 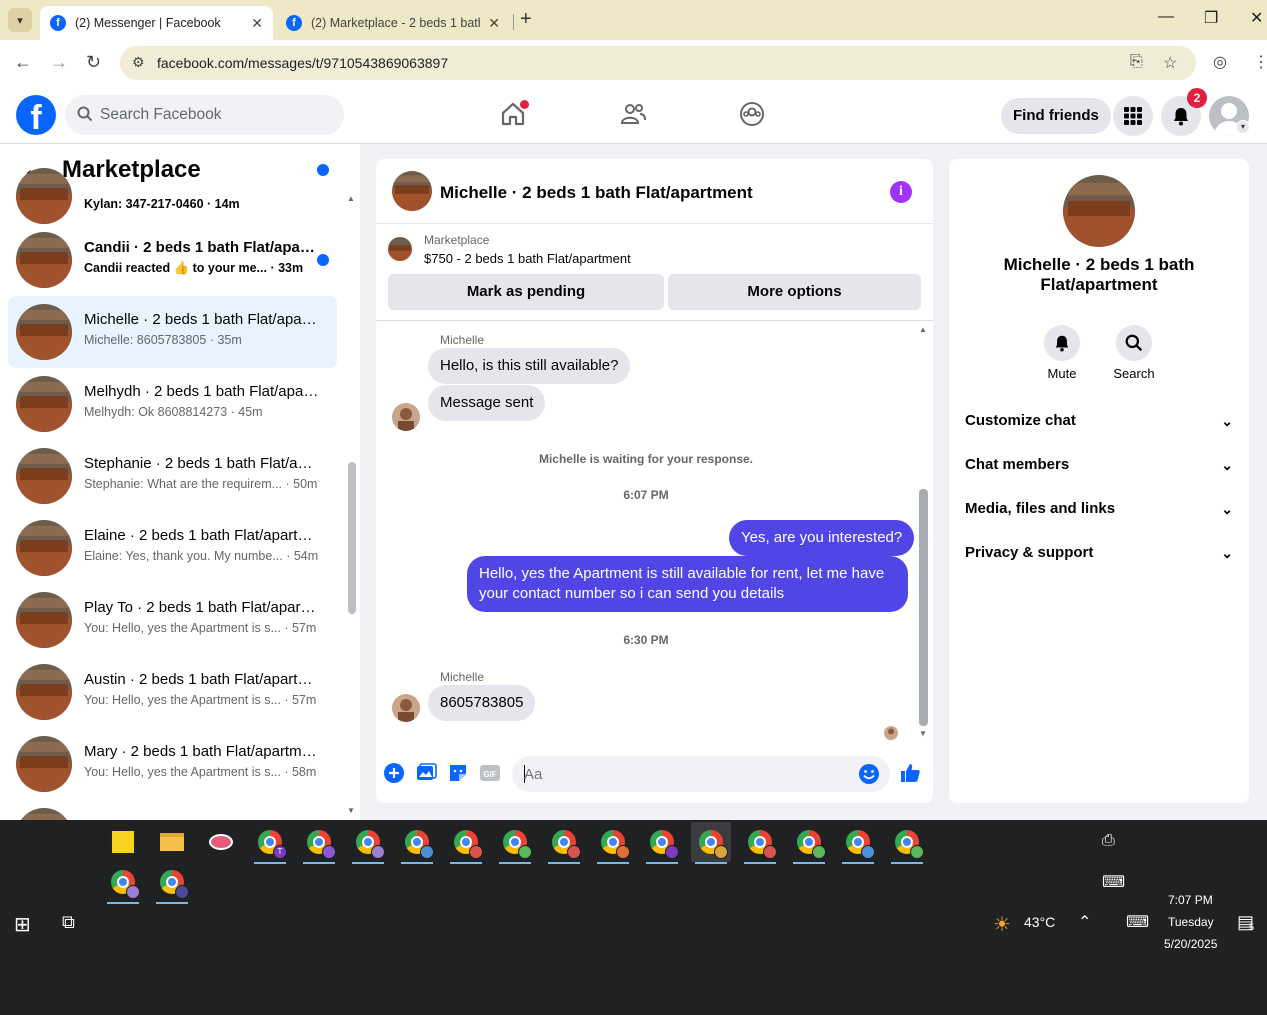 What do you see at coordinates (1190, 900) in the screenshot?
I see `clock-time: 7:07 PM` at bounding box center [1190, 900].